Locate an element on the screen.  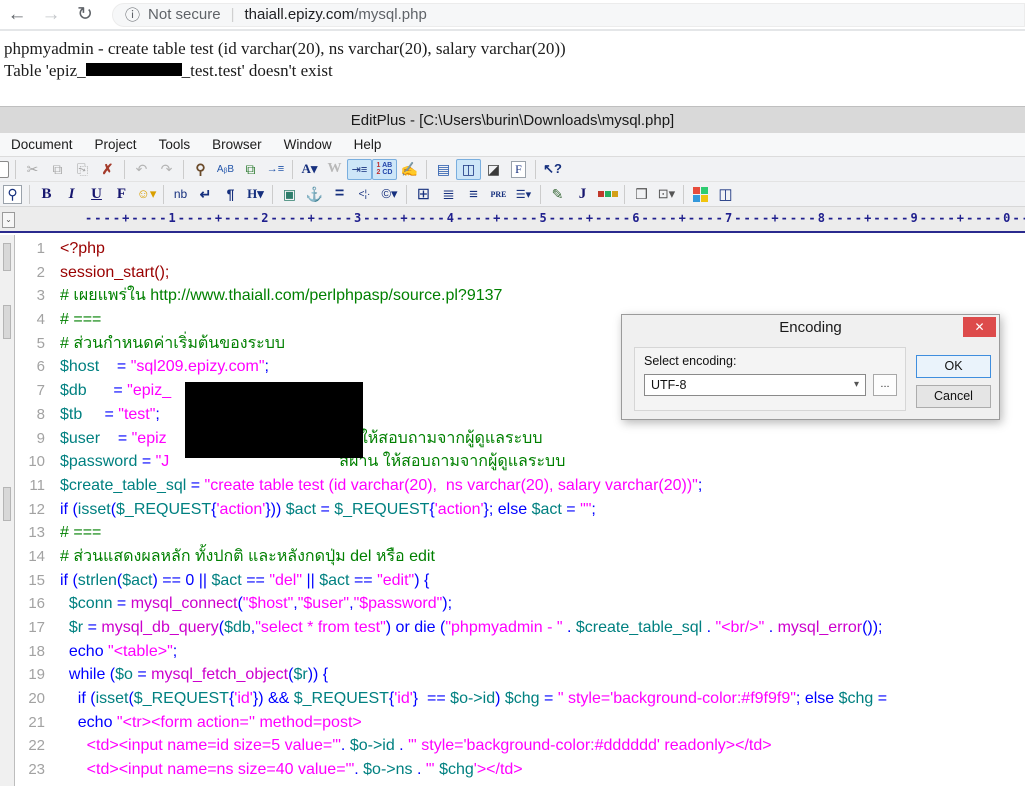
info-icon: ⓘ is located at coordinates (132, 14).